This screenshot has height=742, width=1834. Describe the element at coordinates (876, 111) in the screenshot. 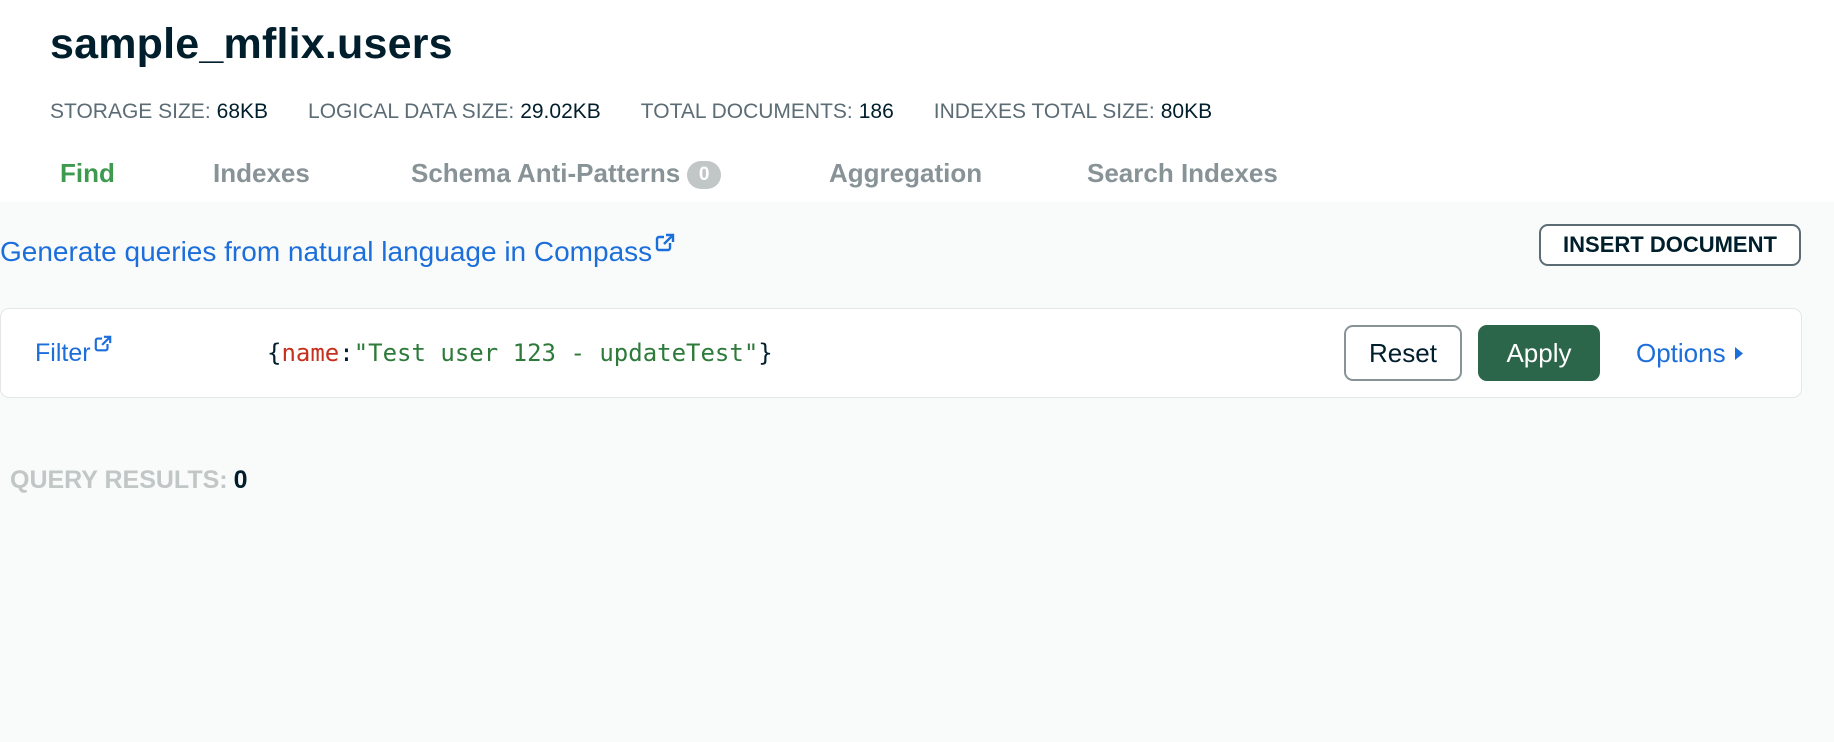

I see `stat-value: 186` at that location.